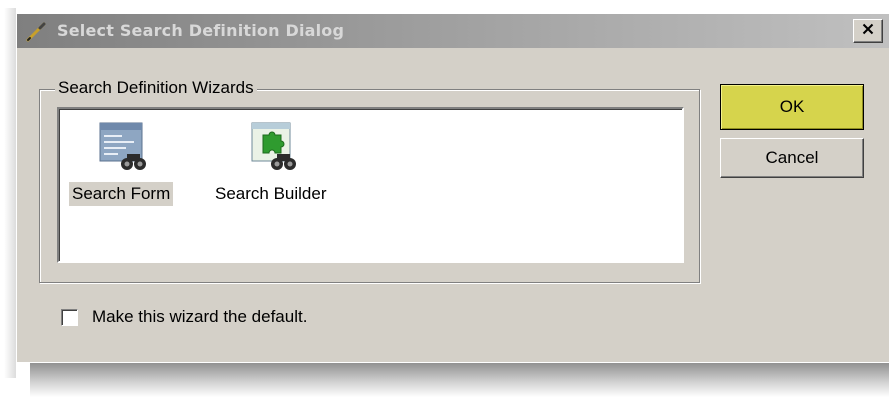  Describe the element at coordinates (69, 317) in the screenshot. I see `checkbox-box` at that location.